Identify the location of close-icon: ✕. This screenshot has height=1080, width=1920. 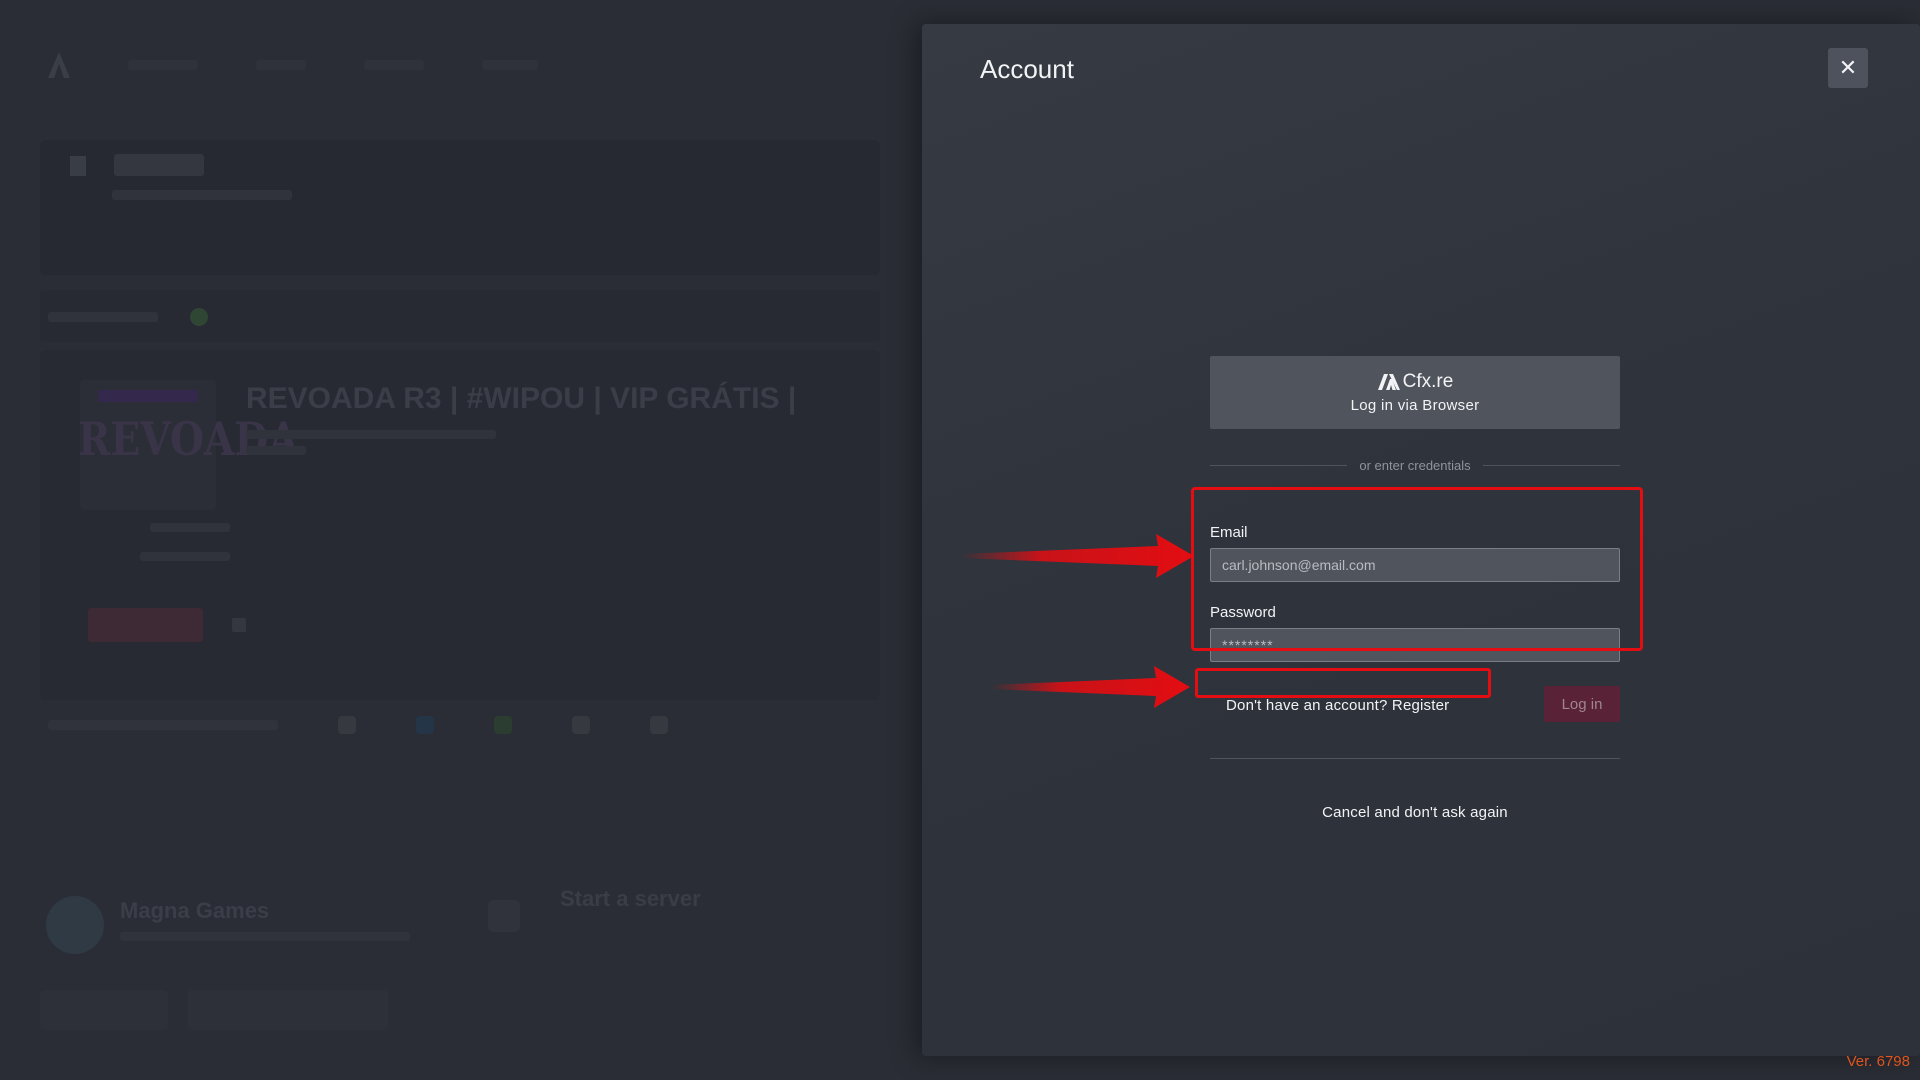
(1848, 67).